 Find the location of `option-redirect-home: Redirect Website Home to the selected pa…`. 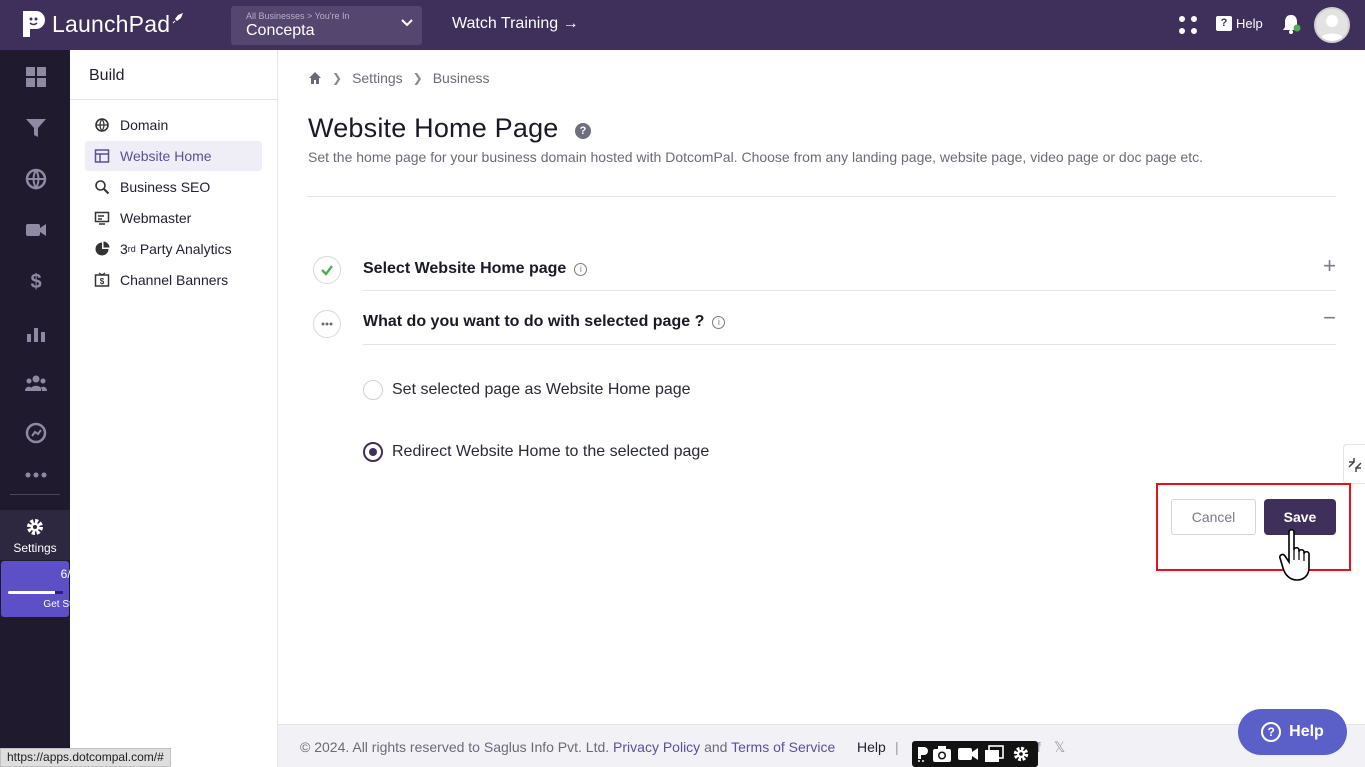

option-redirect-home: Redirect Website Home to the selected pa… is located at coordinates (536, 452).